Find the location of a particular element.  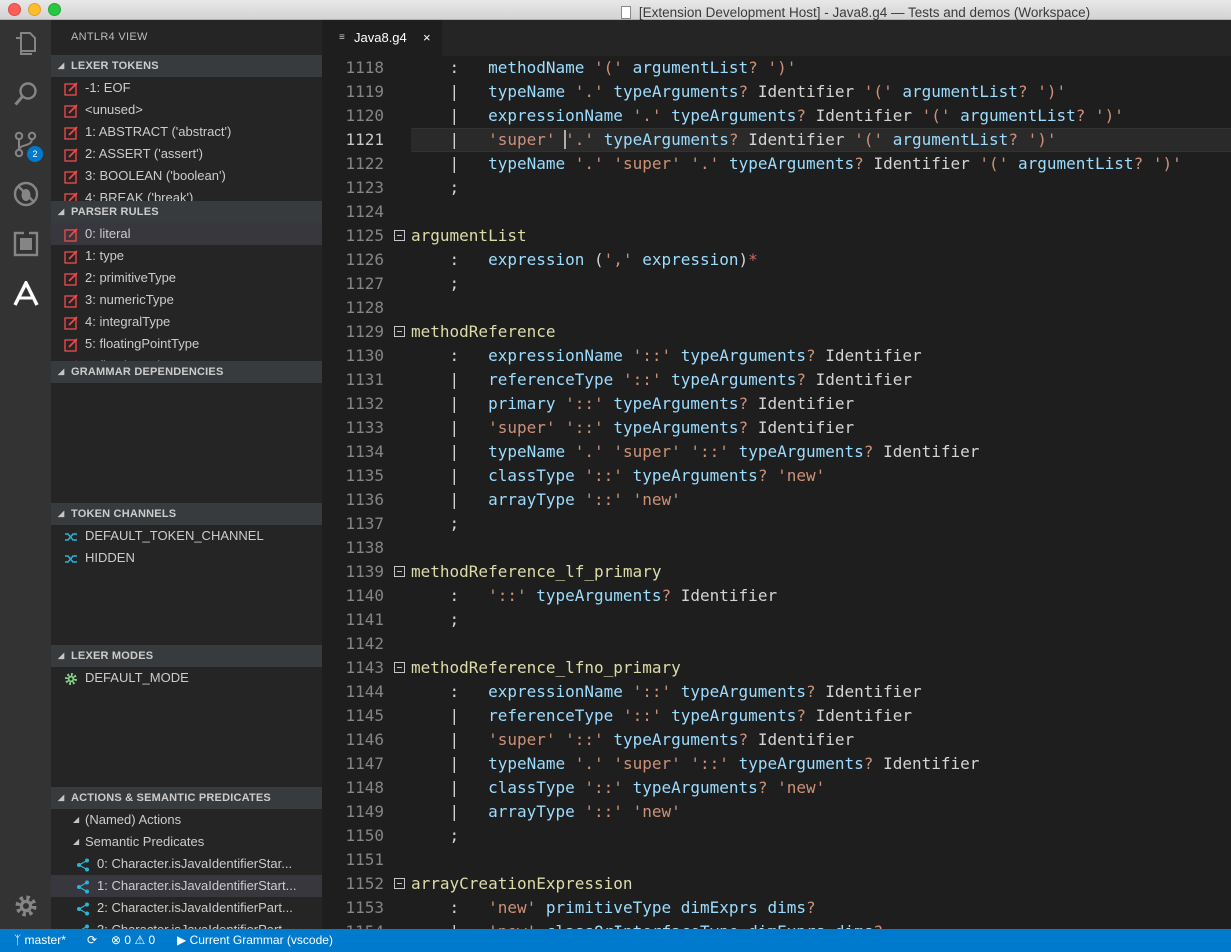

search-icon is located at coordinates (25, 94).